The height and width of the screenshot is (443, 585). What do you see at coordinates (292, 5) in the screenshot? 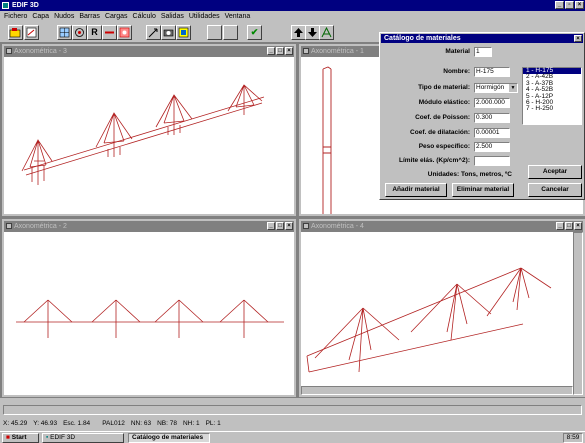
I see `app-titlebar: EDIF 3D _ ▫ ×` at bounding box center [292, 5].